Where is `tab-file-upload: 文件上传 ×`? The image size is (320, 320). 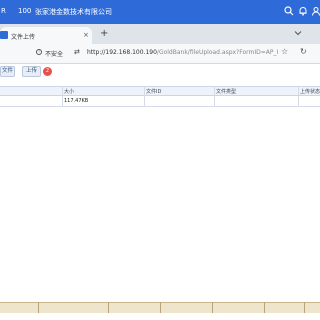 tab-file-upload: 文件上传 × is located at coordinates (46, 35).